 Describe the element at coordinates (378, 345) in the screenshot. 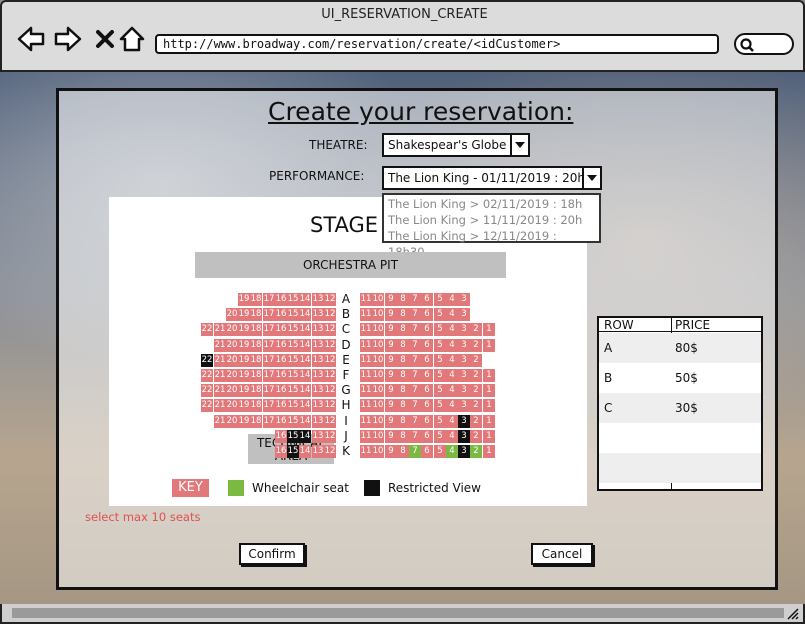

I see `seat-d10: 10` at that location.